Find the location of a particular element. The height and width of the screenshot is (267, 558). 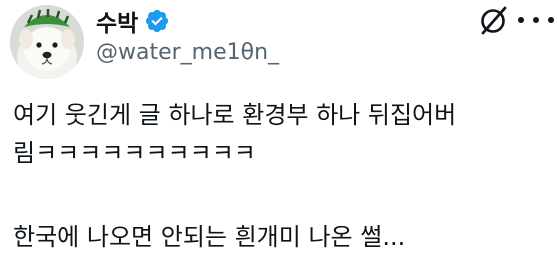

grok-button is located at coordinates (493, 20).